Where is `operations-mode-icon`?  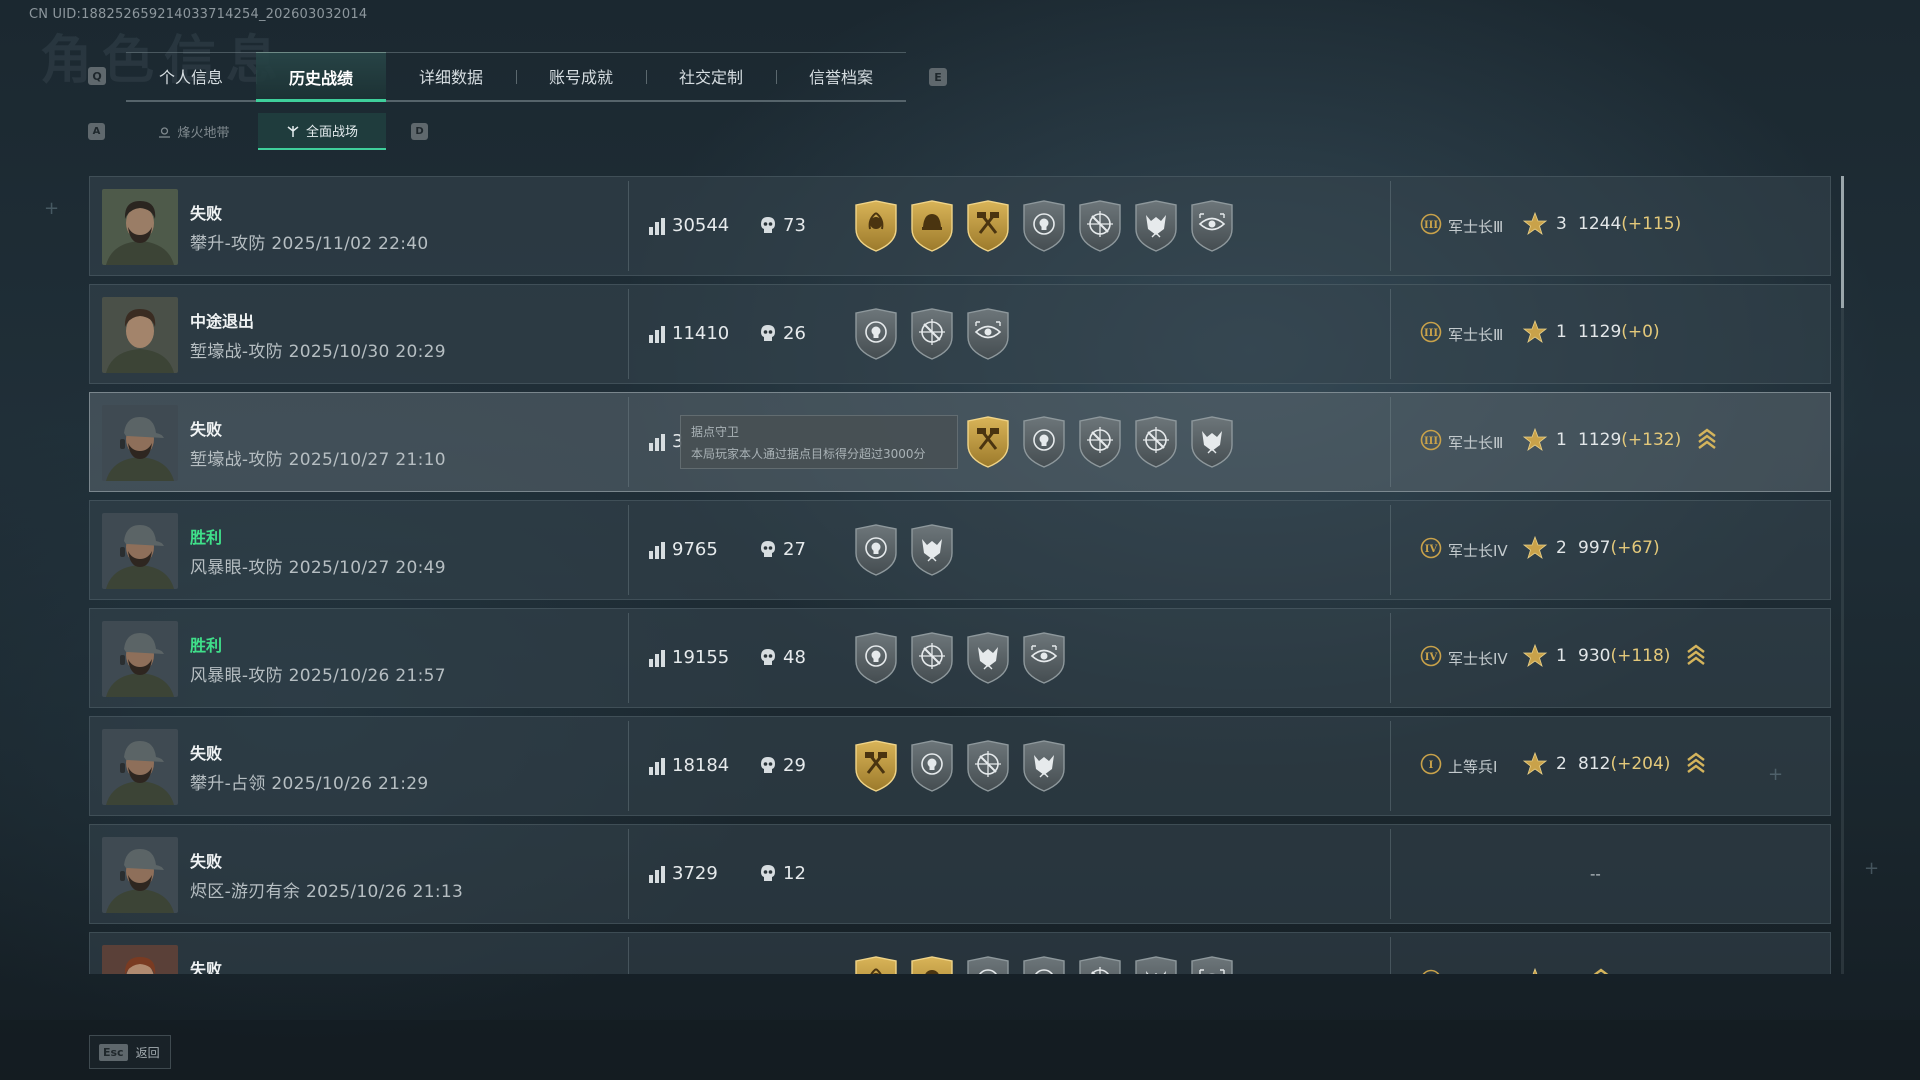
operations-mode-icon is located at coordinates (165, 132).